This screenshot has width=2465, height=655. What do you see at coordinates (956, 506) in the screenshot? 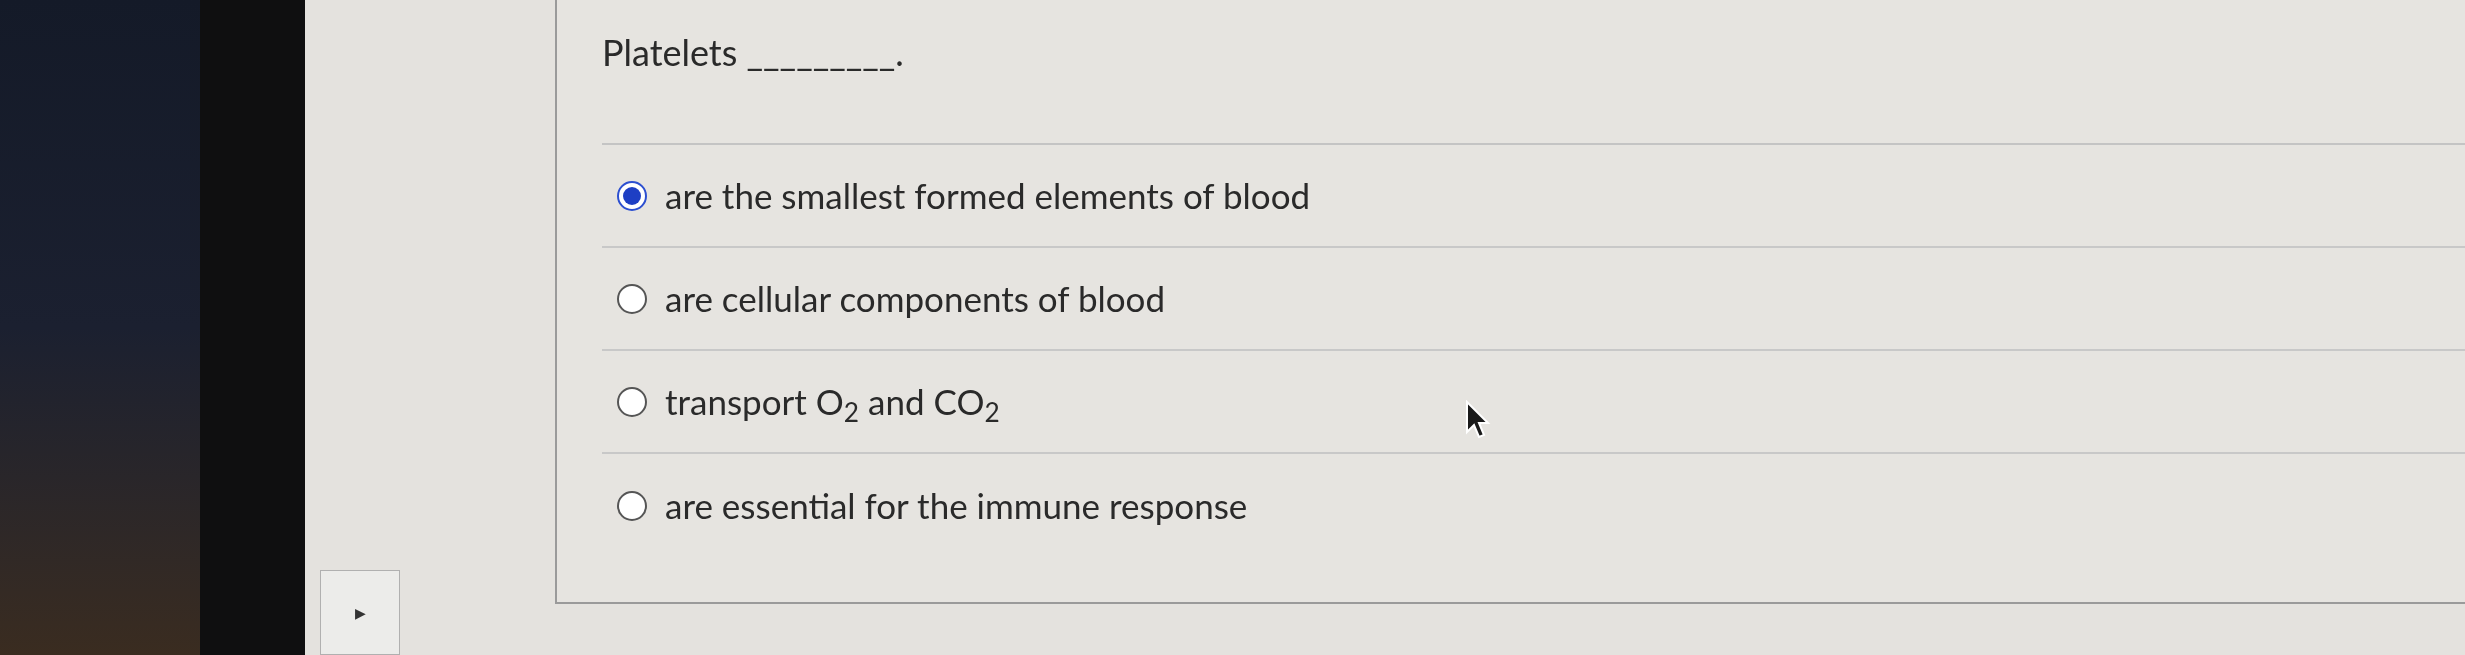
I see `option-label: are essential for the immune response` at bounding box center [956, 506].